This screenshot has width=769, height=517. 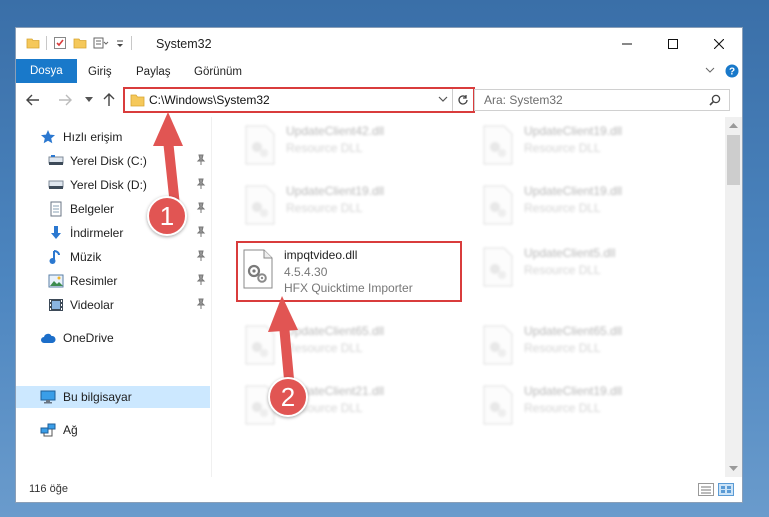 I want to click on window-controls, so click(x=673, y=43).